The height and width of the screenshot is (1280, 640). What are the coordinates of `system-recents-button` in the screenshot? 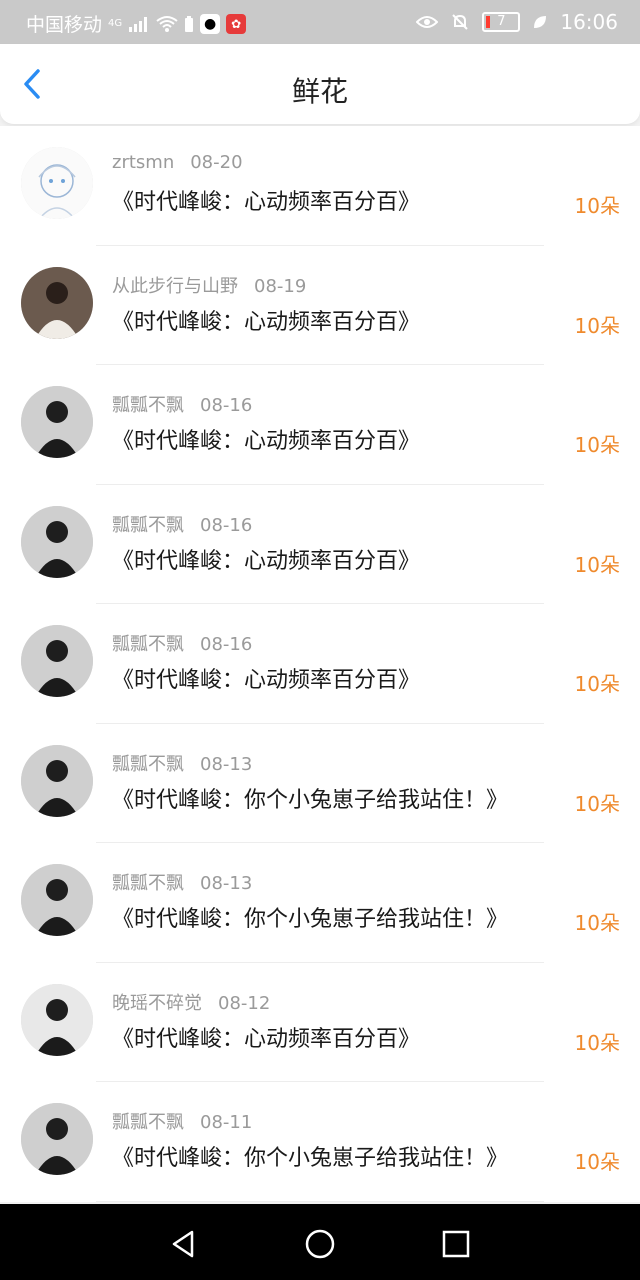 It's located at (456, 1244).